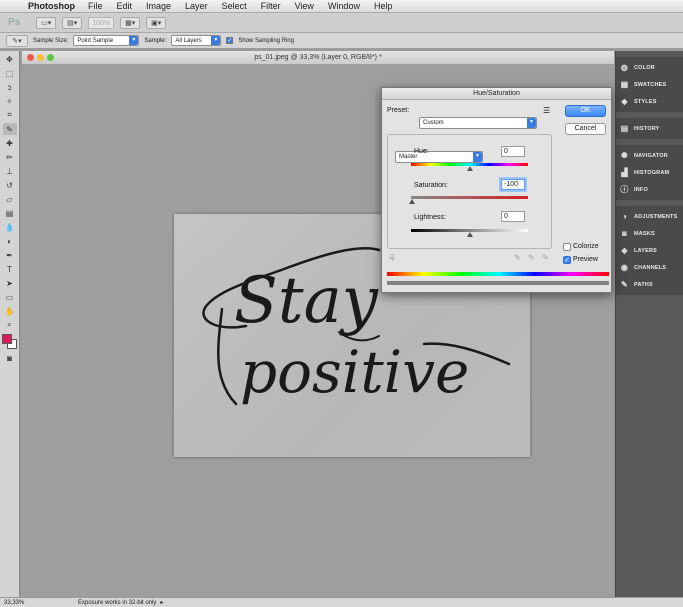 The image size is (683, 607). I want to click on screen-mode-button: ▣▾, so click(156, 22).